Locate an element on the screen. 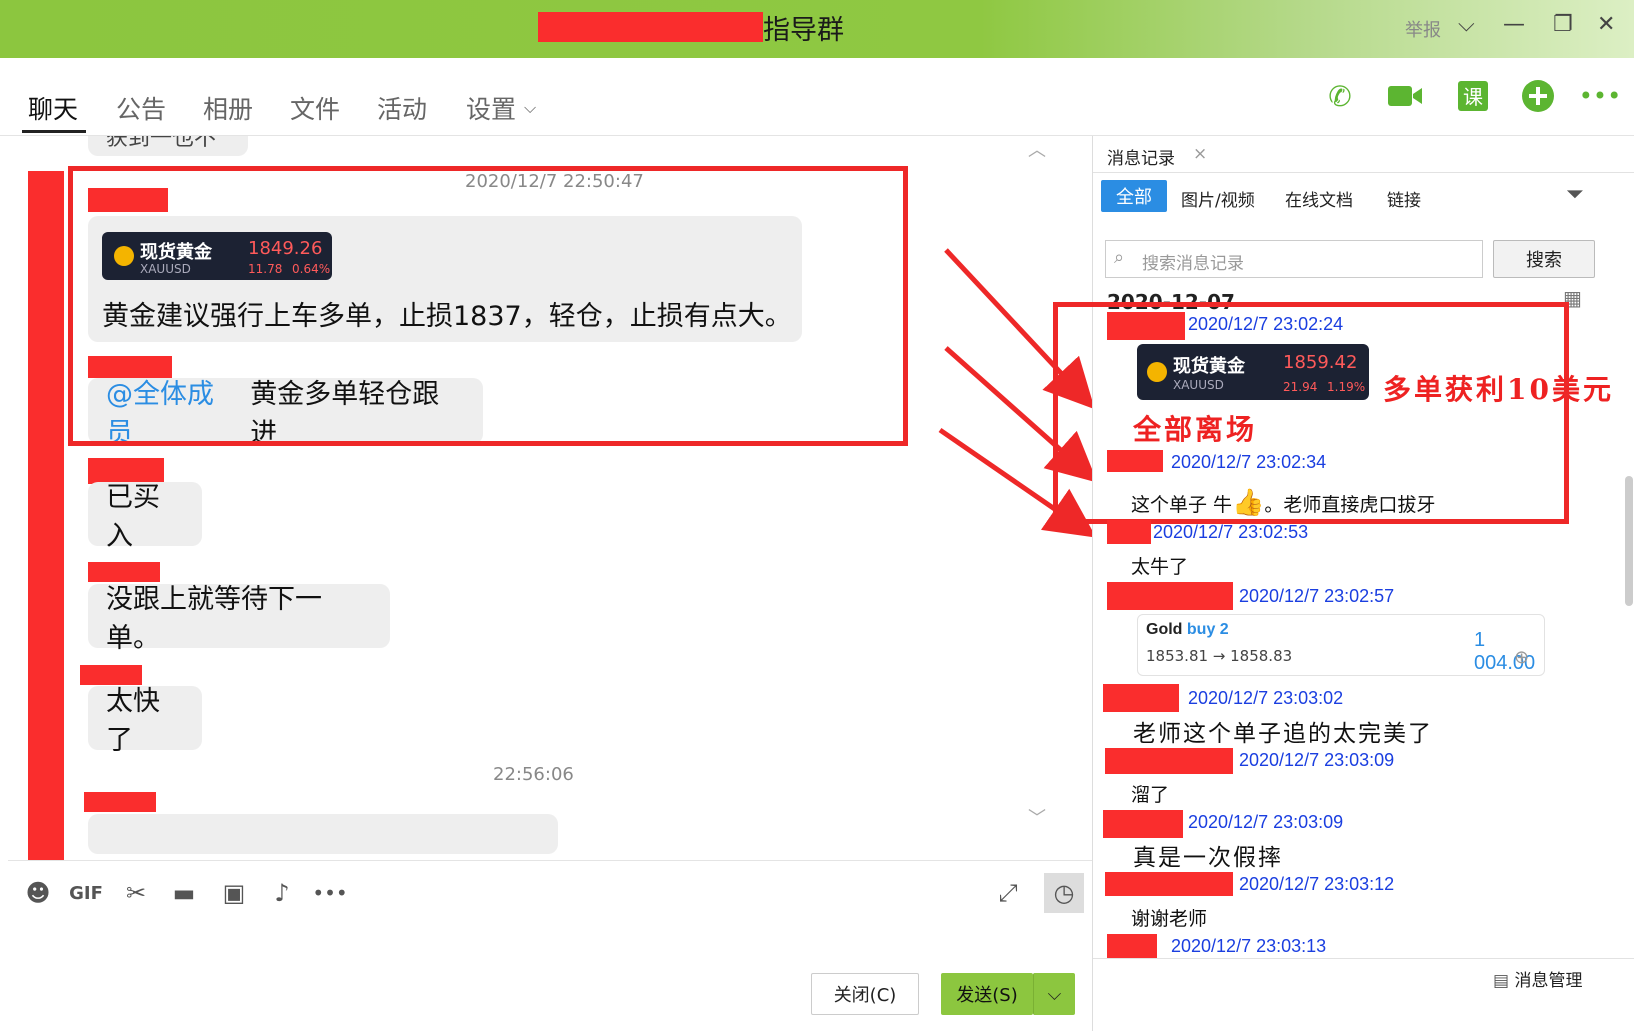  message-management: ▤ 消息管理 is located at coordinates (1537, 978).